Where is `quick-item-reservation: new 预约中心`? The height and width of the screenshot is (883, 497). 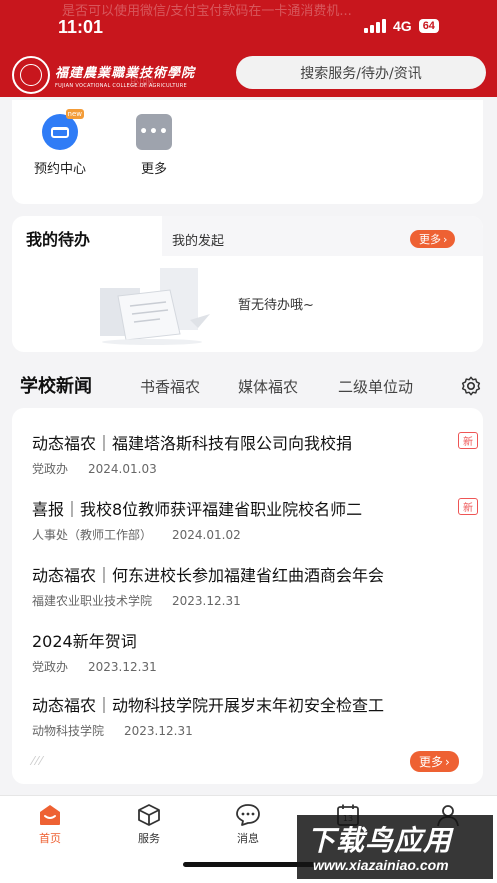 quick-item-reservation: new 预约中心 is located at coordinates (60, 143).